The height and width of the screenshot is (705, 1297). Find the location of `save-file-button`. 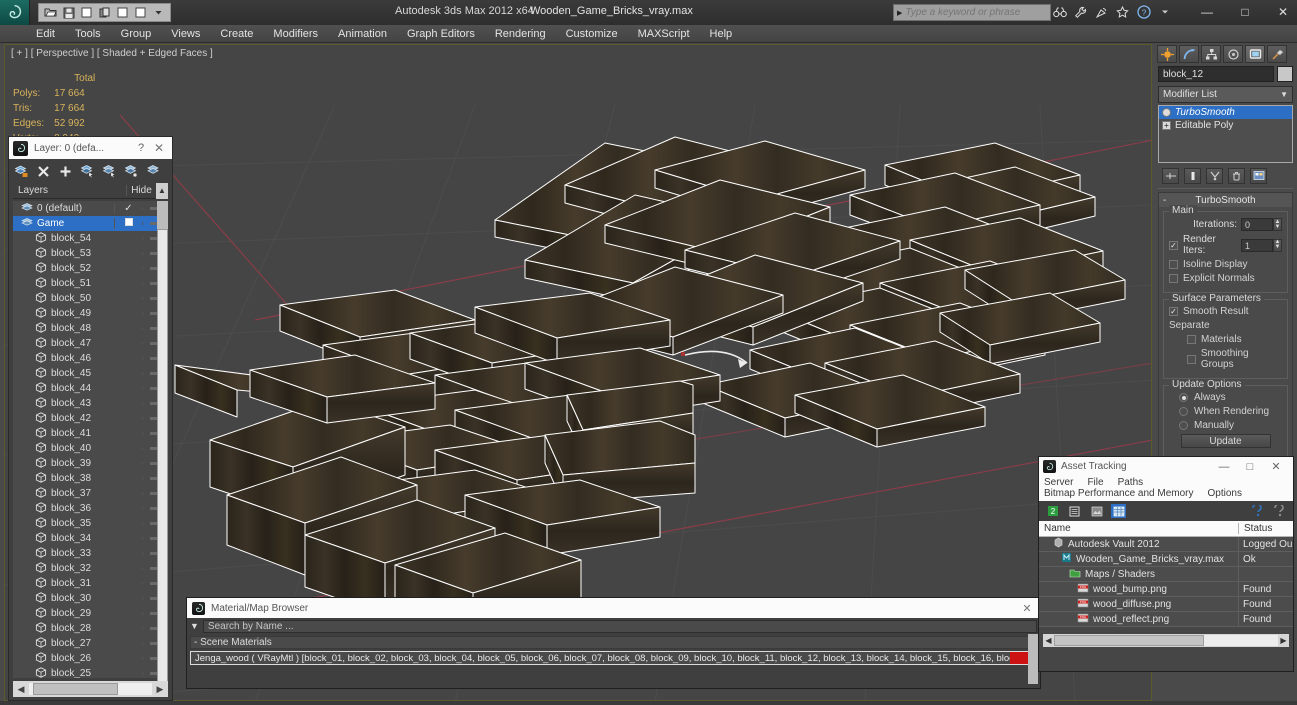

save-file-button is located at coordinates (68, 13).